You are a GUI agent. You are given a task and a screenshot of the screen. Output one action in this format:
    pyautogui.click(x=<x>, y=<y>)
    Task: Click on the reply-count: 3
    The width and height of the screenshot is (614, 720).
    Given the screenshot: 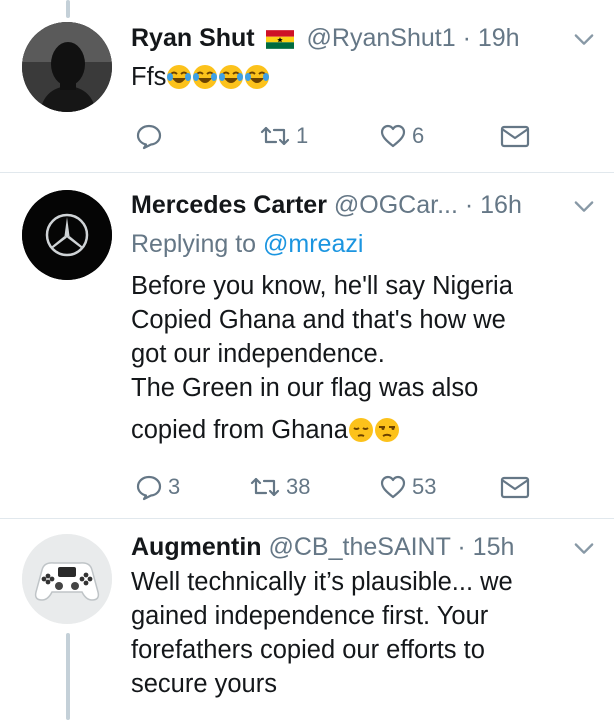 What is the action you would take?
    pyautogui.click(x=174, y=486)
    